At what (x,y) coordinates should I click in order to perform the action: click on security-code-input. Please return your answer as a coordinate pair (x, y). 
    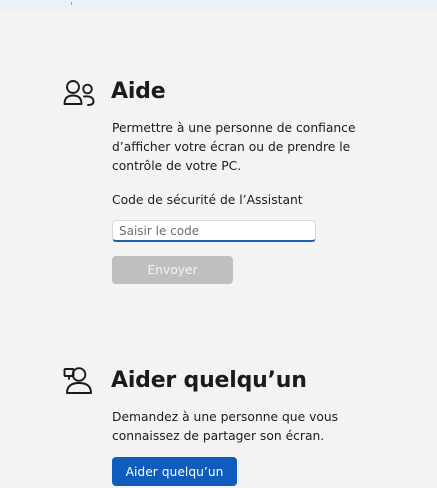
    Looking at the image, I should click on (214, 231).